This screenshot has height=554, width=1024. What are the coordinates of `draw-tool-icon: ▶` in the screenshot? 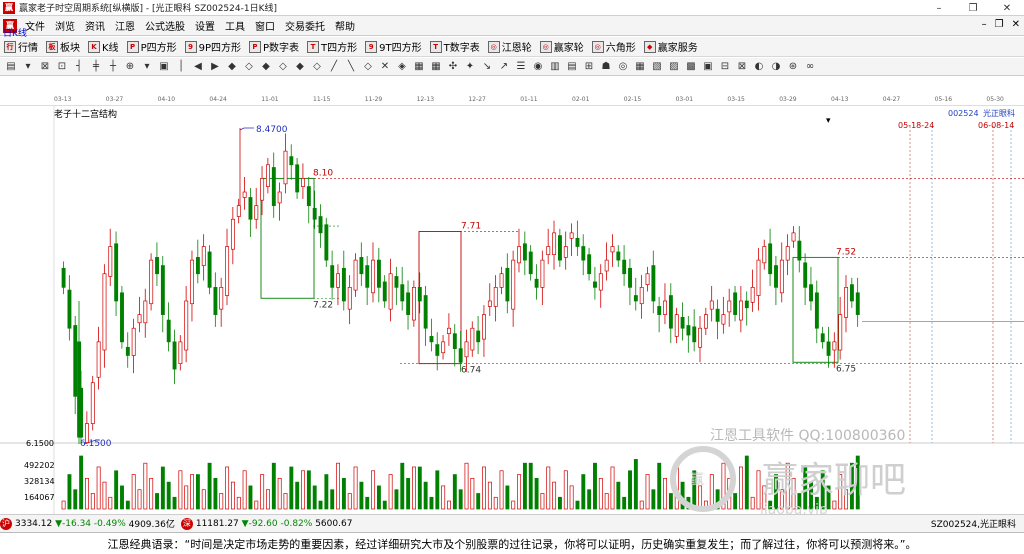 It's located at (215, 67).